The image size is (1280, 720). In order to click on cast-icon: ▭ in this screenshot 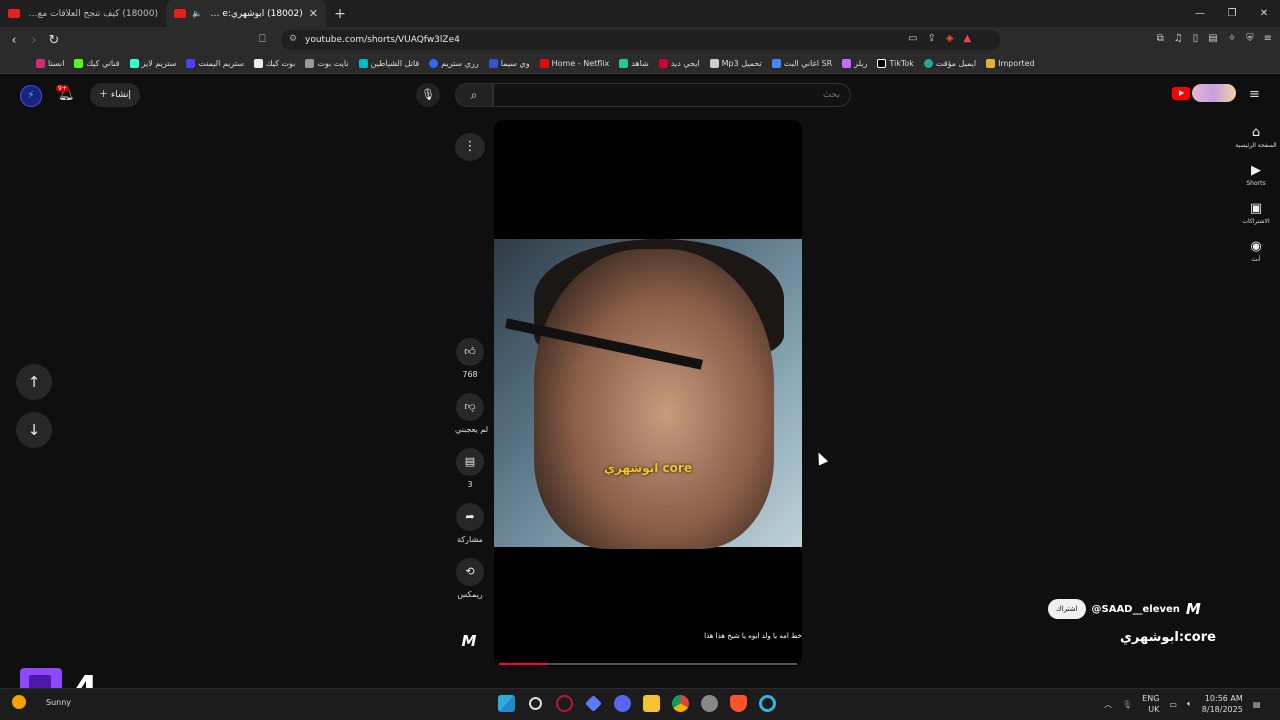, I will do `click(912, 38)`.